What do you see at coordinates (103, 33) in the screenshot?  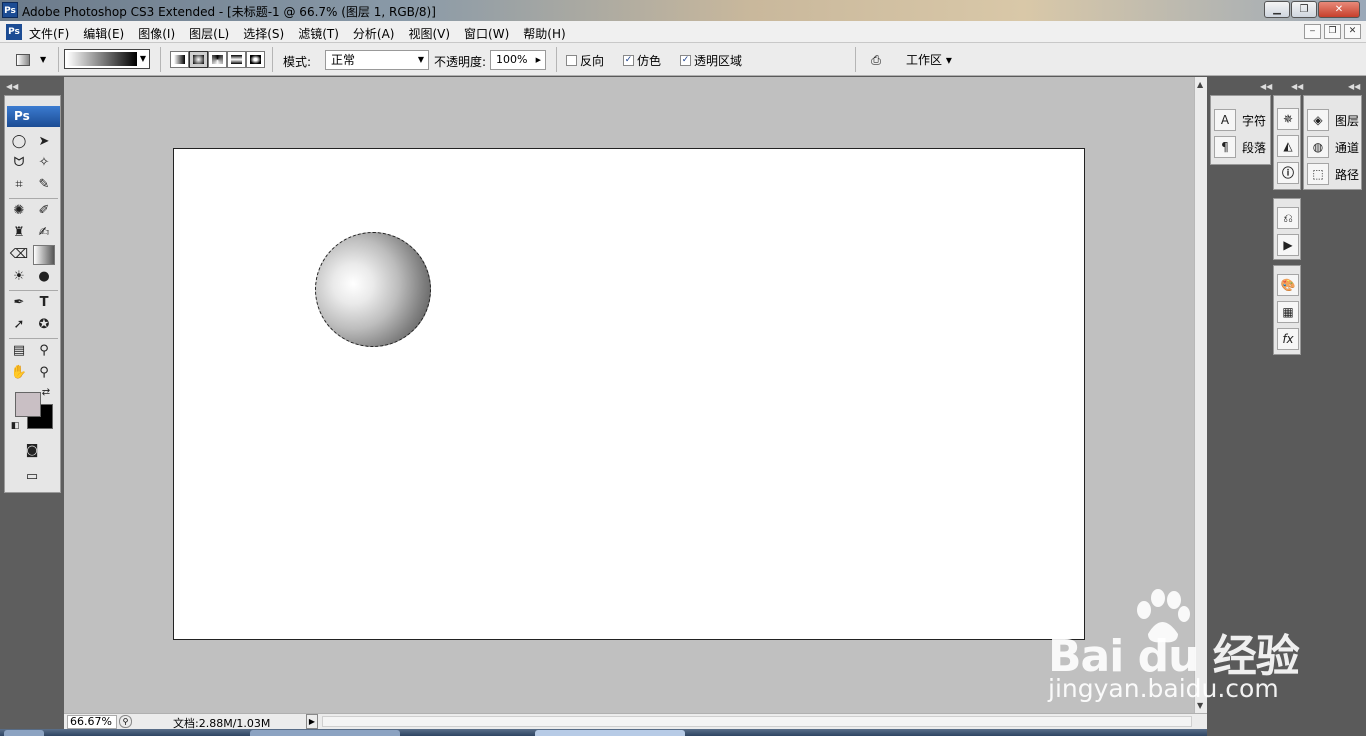 I see `menu-edit: 编辑(E)` at bounding box center [103, 33].